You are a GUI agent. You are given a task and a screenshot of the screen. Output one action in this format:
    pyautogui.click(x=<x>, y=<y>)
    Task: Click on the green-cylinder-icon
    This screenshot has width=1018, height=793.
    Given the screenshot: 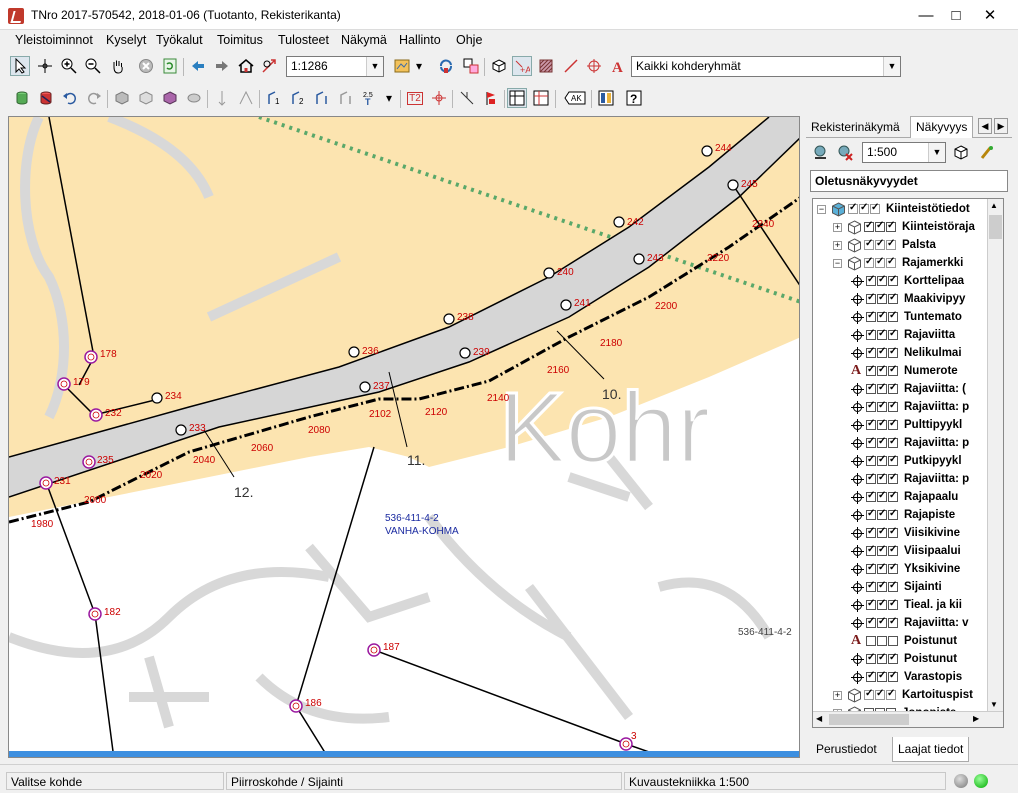 What is the action you would take?
    pyautogui.click(x=22, y=98)
    